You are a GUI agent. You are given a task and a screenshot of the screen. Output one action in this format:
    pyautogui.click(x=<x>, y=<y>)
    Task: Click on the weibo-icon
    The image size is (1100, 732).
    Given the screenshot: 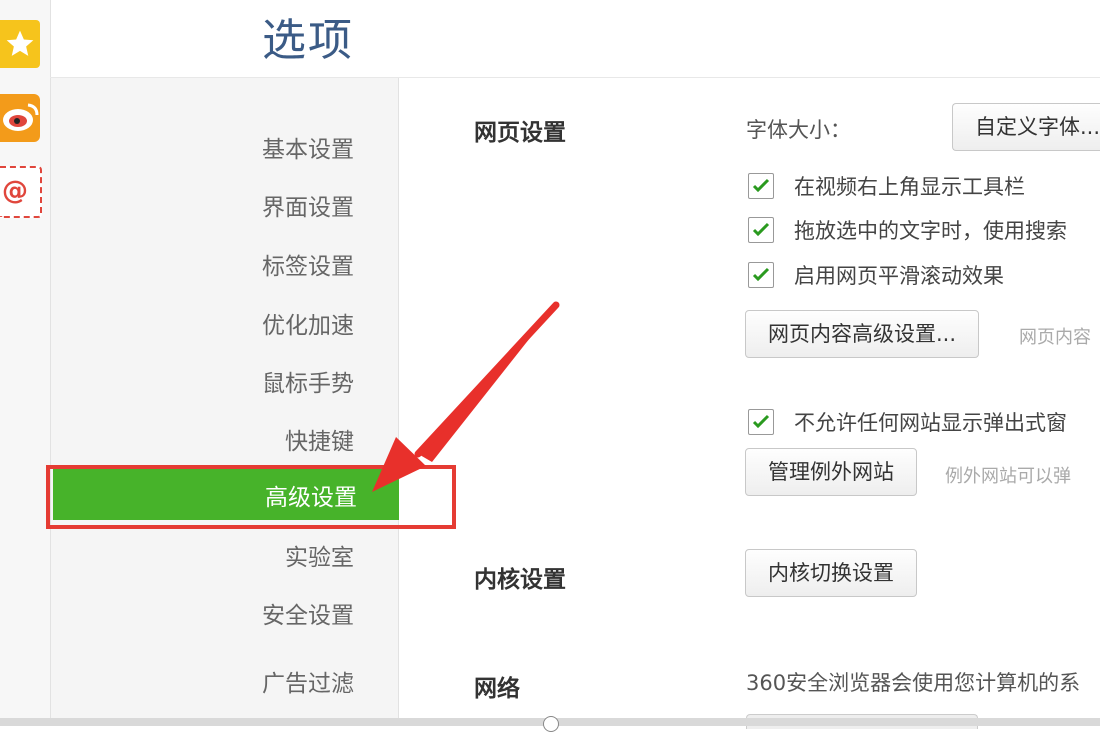 What is the action you would take?
    pyautogui.click(x=20, y=118)
    